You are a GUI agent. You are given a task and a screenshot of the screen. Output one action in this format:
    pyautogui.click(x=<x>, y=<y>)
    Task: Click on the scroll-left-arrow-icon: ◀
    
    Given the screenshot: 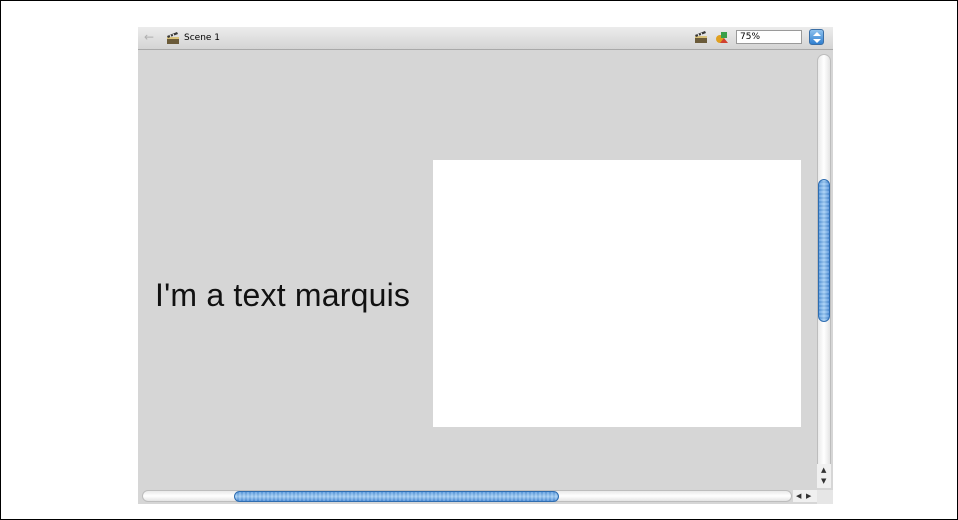 What is the action you would take?
    pyautogui.click(x=798, y=496)
    